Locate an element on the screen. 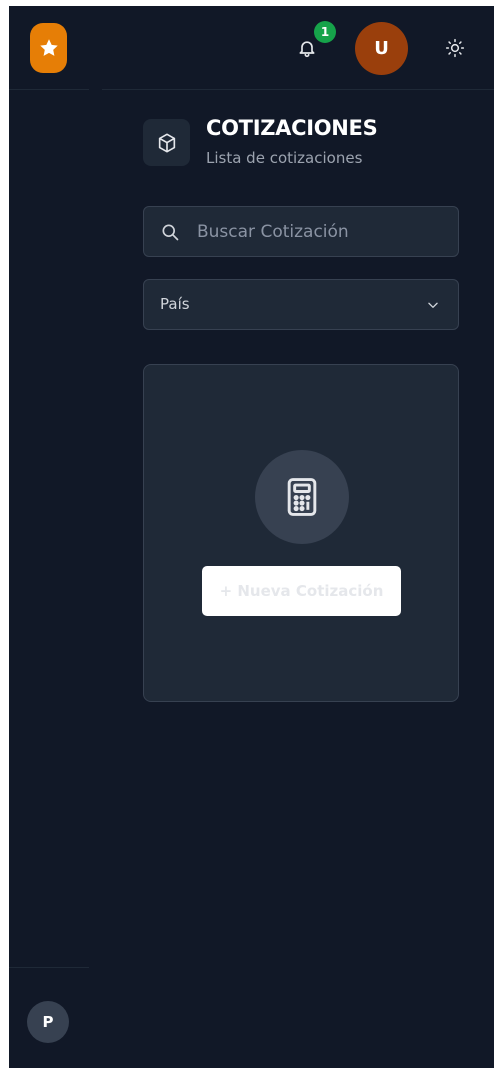 This screenshot has height=1068, width=494. calculator-icon is located at coordinates (302, 497).